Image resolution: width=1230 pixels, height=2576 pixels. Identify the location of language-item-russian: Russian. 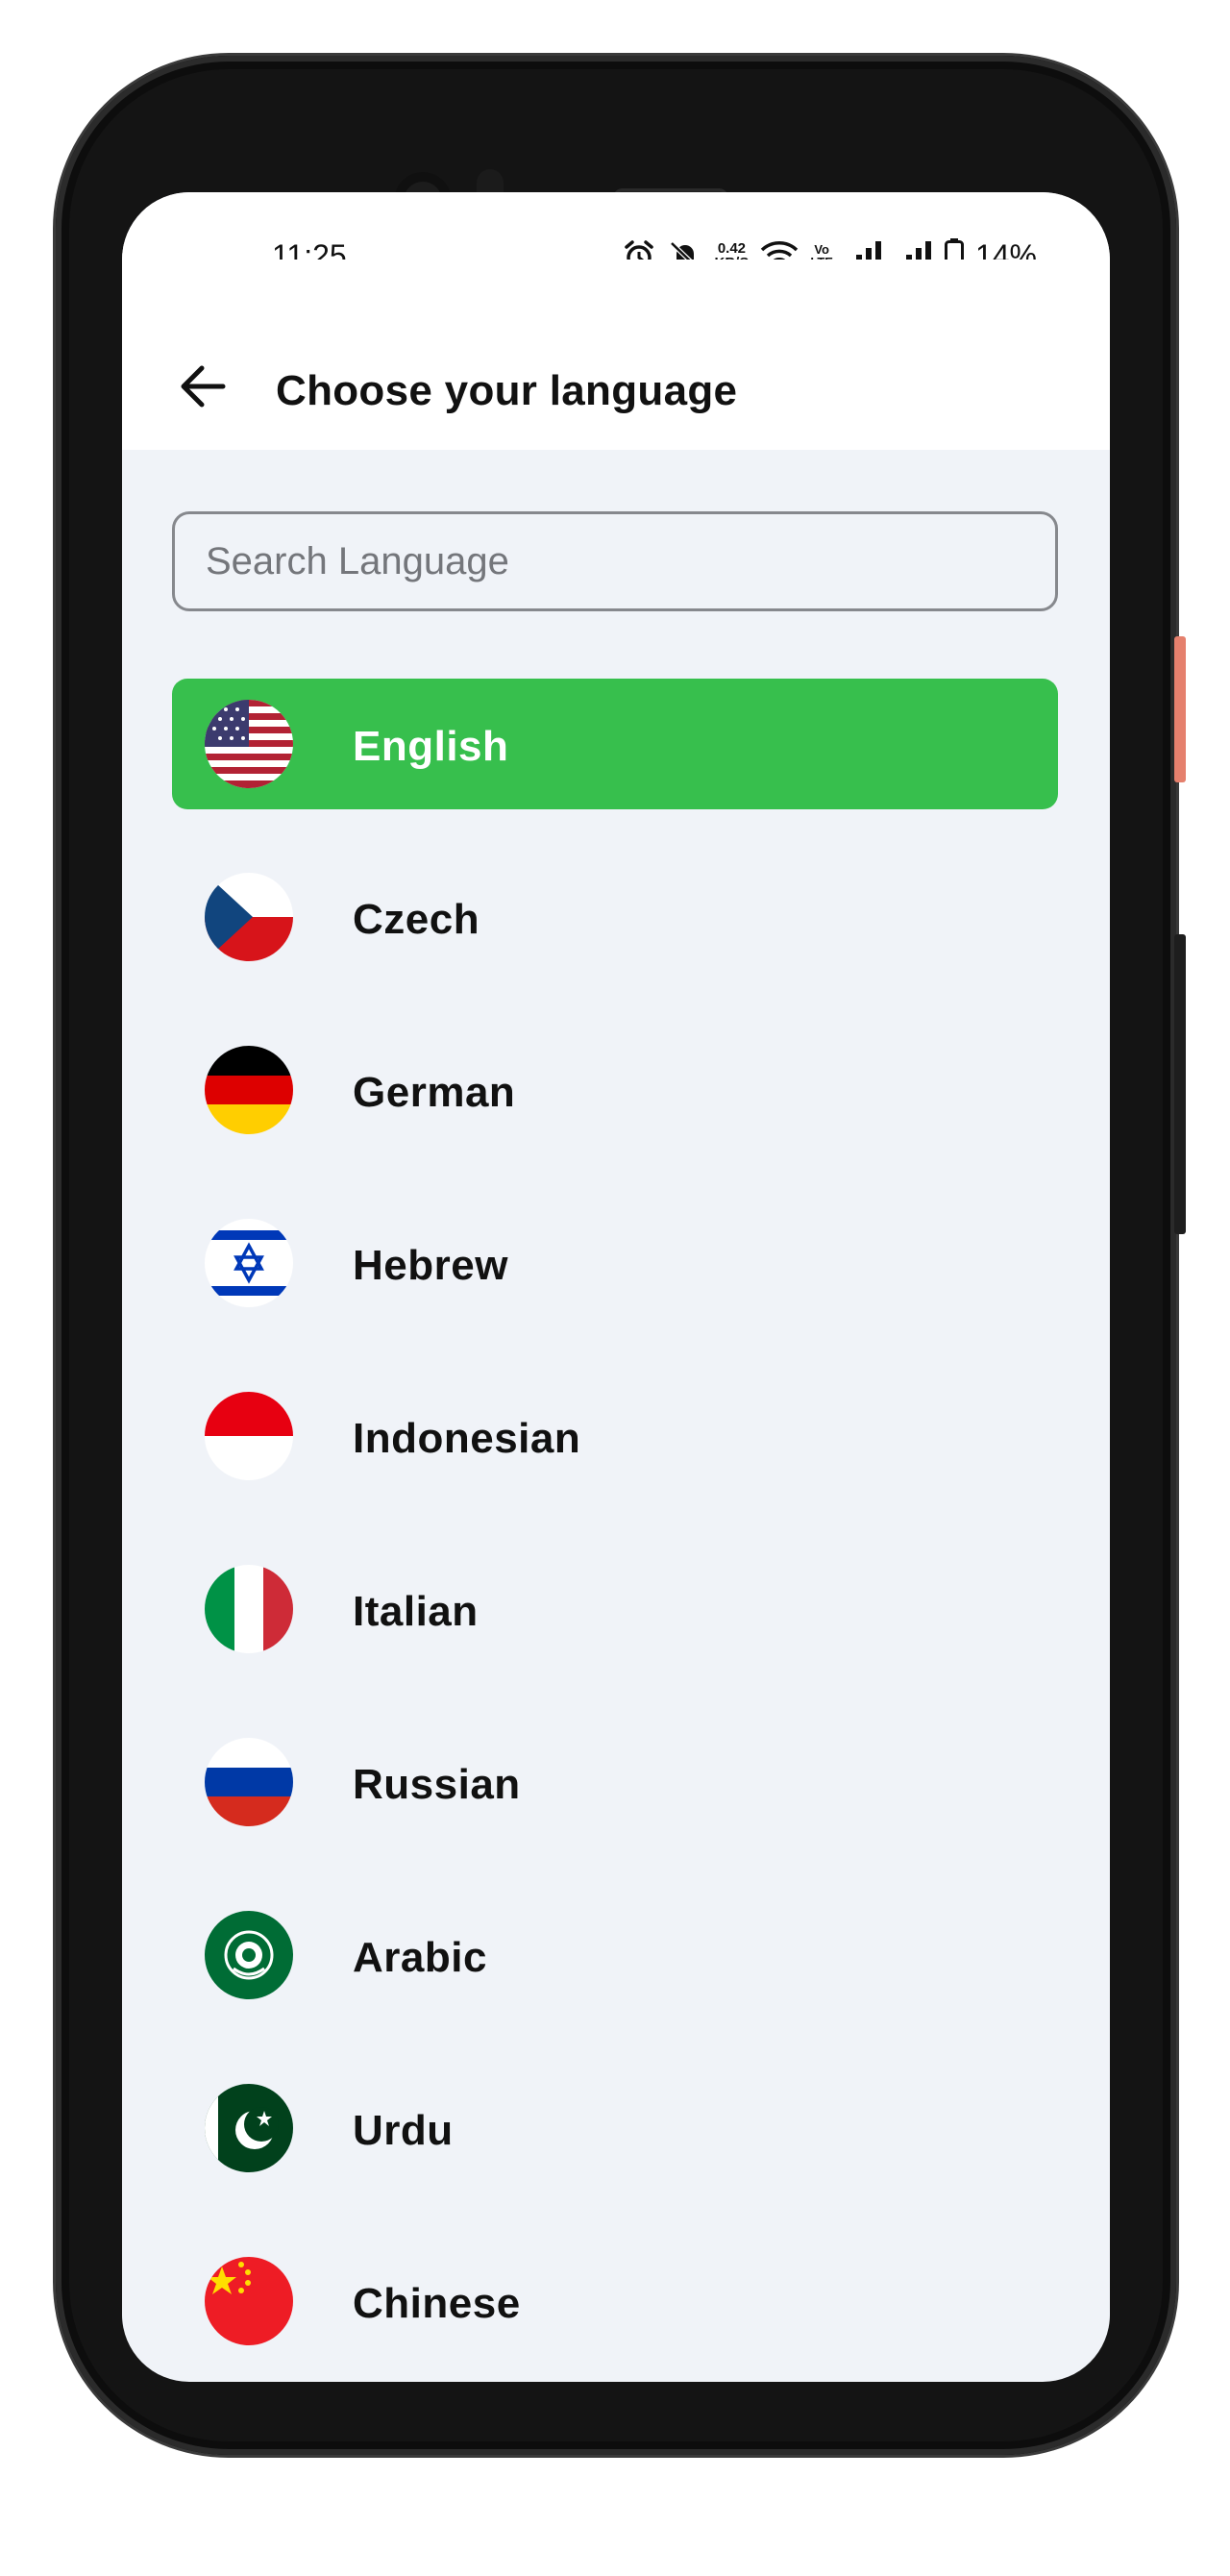
(615, 1782).